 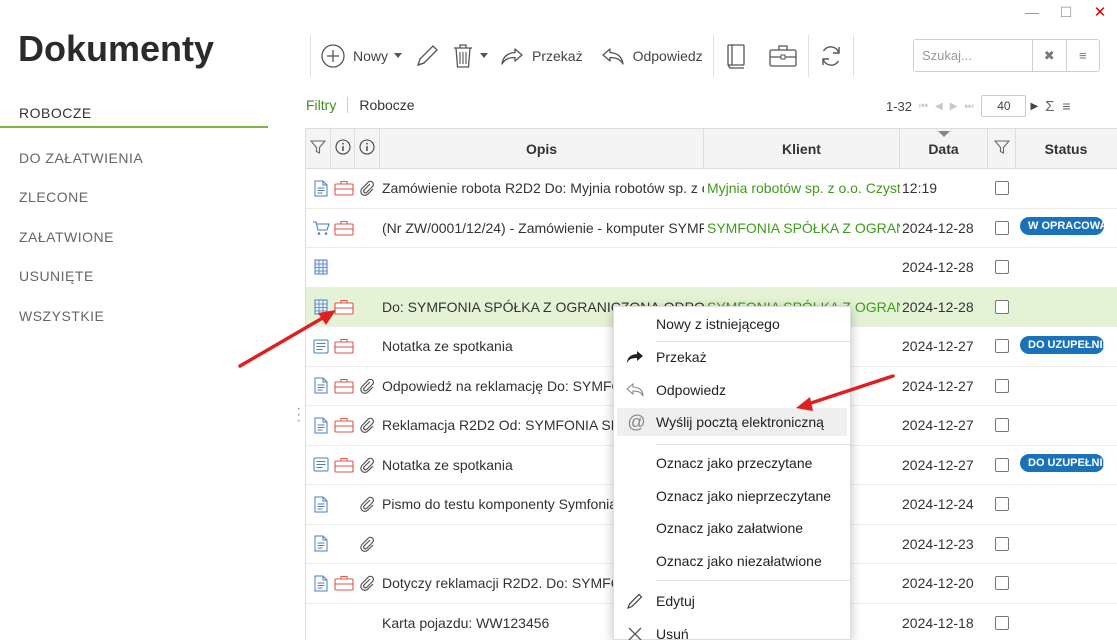 What do you see at coordinates (484, 55) in the screenshot?
I see `chevron-down-icon` at bounding box center [484, 55].